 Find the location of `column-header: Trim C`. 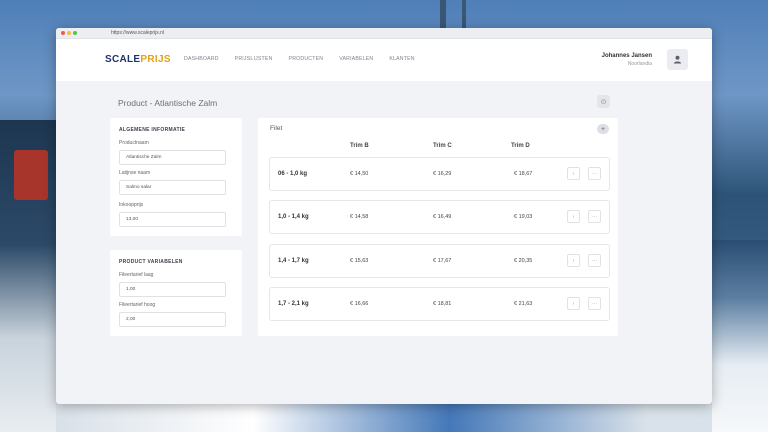

column-header: Trim C is located at coordinates (442, 146).